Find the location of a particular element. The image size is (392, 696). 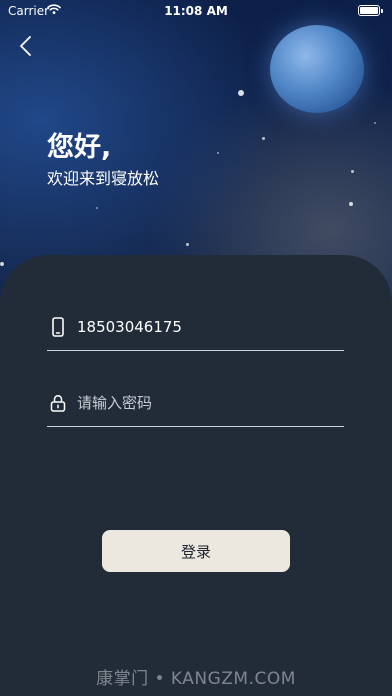

battery-icon is located at coordinates (370, 10).